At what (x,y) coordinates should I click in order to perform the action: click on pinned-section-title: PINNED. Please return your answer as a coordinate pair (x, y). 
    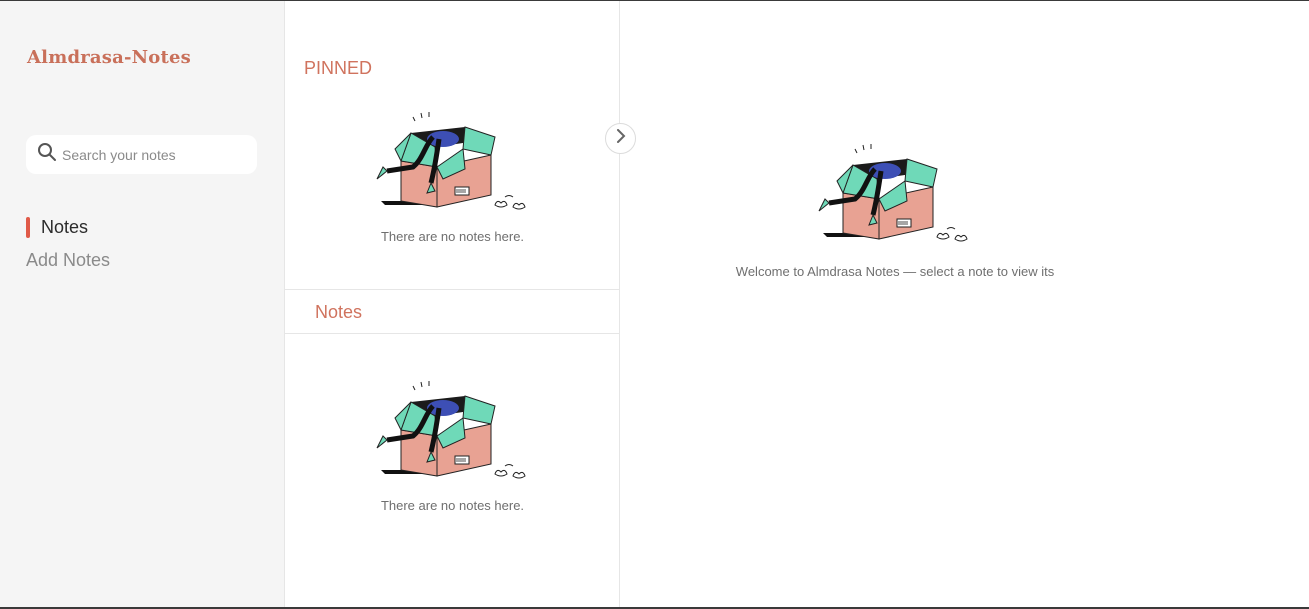
    Looking at the image, I should click on (338, 68).